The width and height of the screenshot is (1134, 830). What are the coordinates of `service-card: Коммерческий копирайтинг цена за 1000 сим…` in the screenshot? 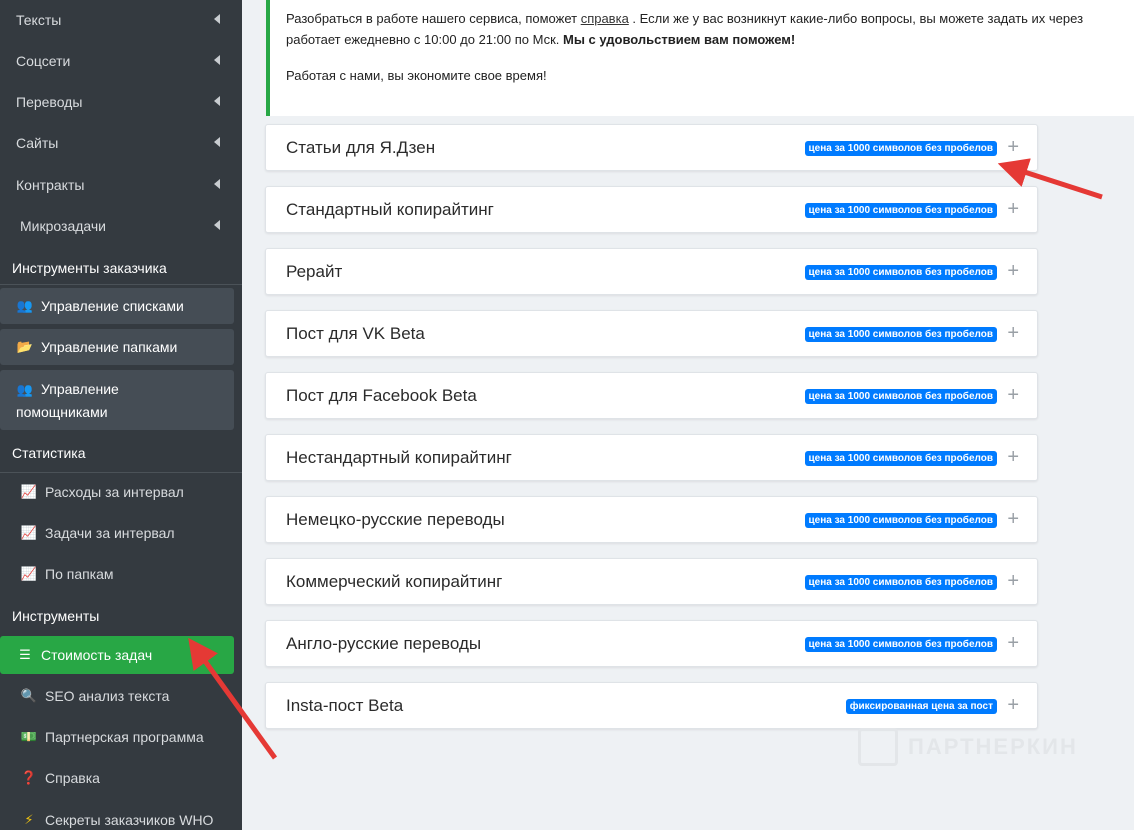 It's located at (651, 581).